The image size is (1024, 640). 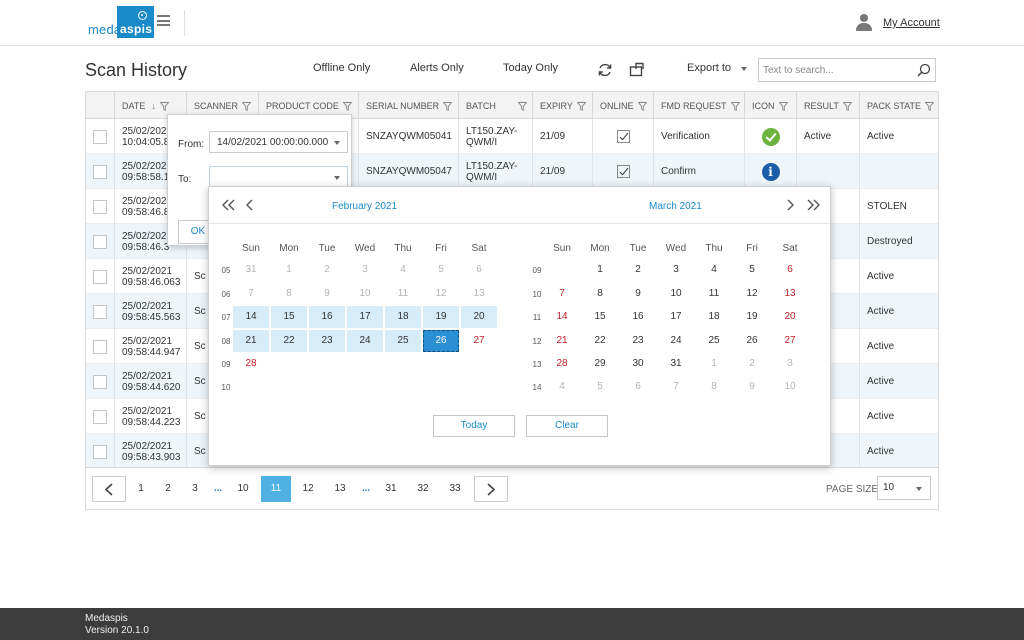 I want to click on column-header-expiry: EXPIRY, so click(x=562, y=105).